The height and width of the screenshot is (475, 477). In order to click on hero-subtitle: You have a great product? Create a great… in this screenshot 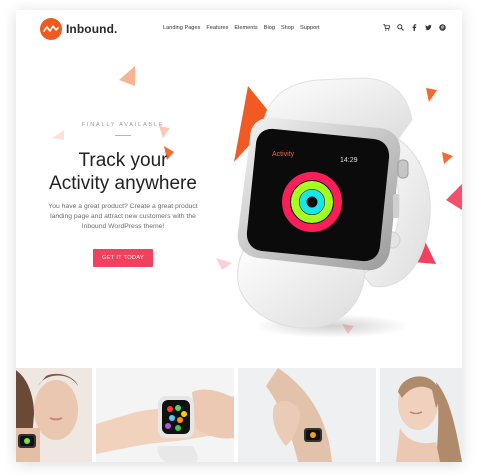, I will do `click(123, 216)`.